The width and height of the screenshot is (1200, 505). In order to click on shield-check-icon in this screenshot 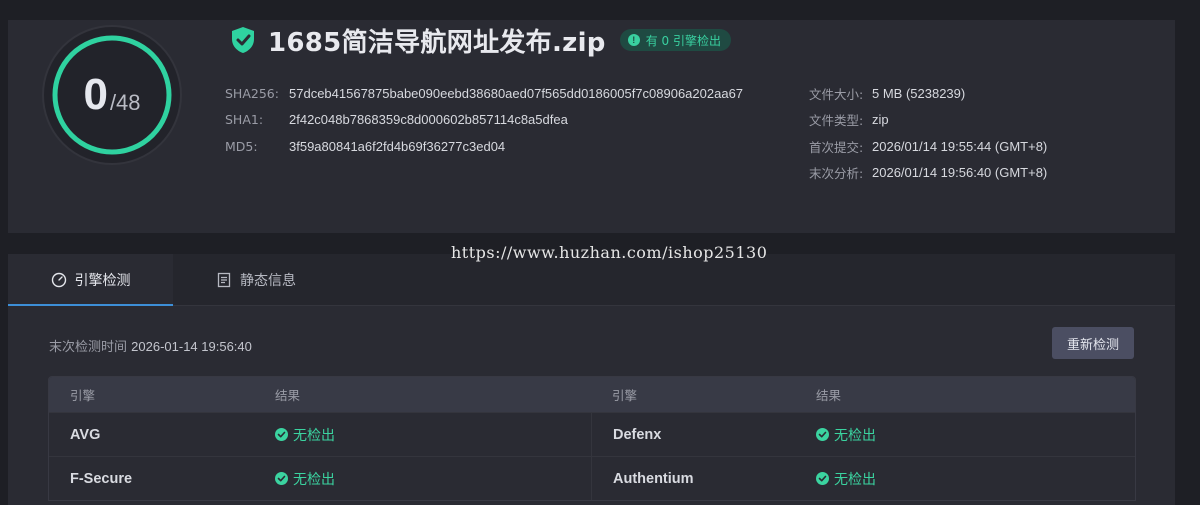, I will do `click(243, 40)`.